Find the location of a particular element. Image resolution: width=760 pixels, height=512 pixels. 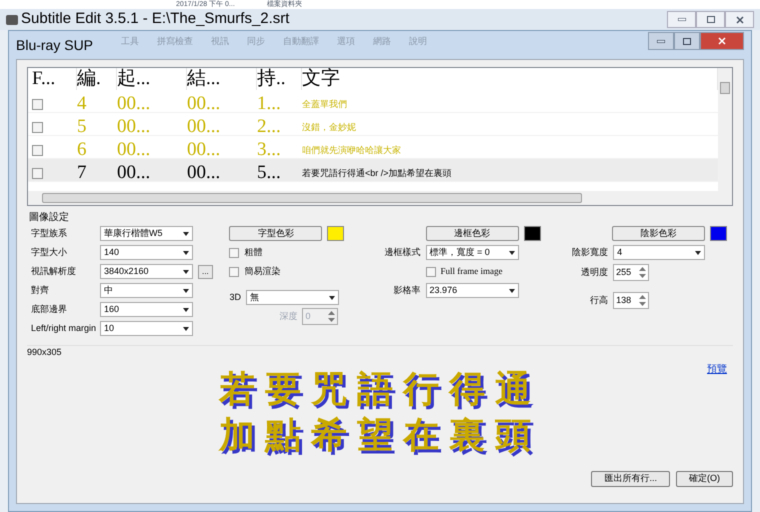

dropdown-value: 160 is located at coordinates (112, 309).